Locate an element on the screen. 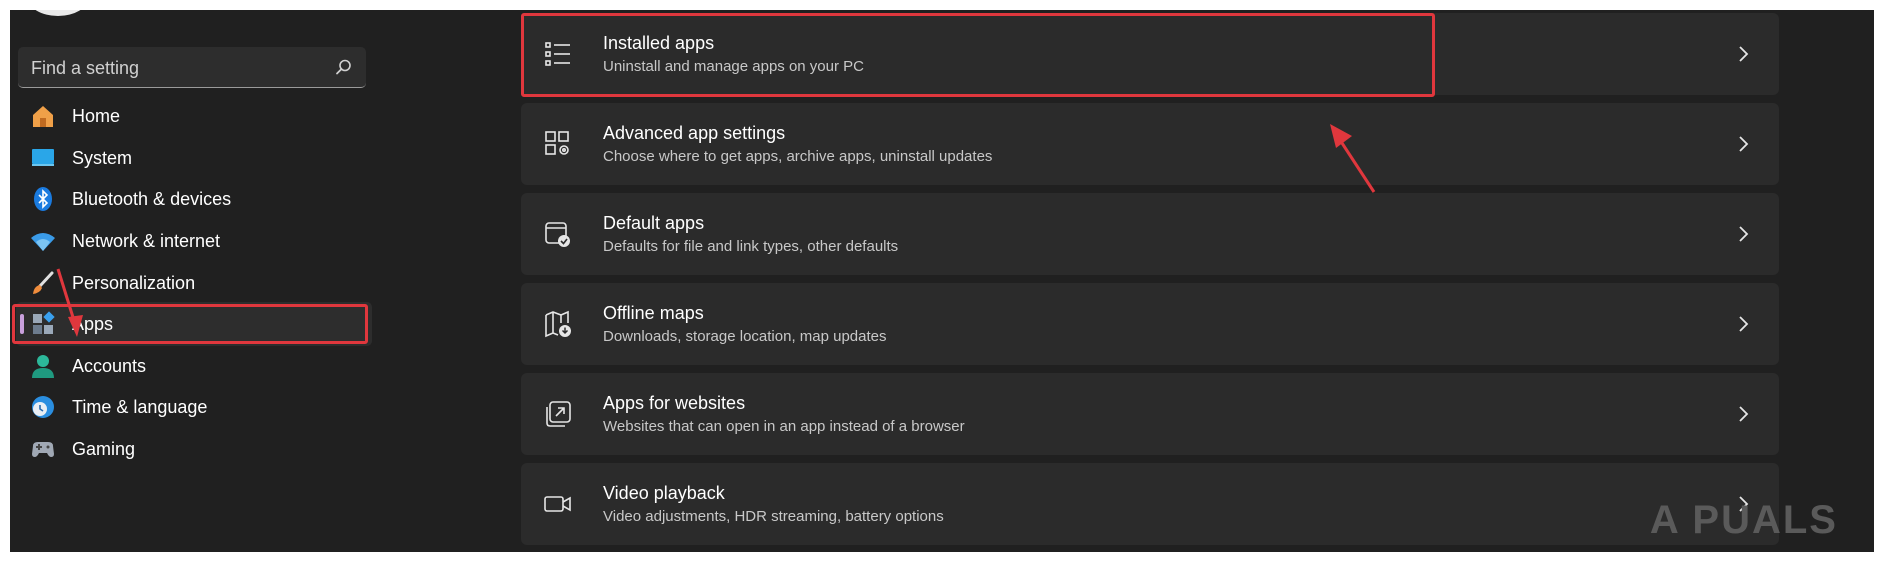 This screenshot has width=1884, height=562. gamepad-icon is located at coordinates (43, 449).